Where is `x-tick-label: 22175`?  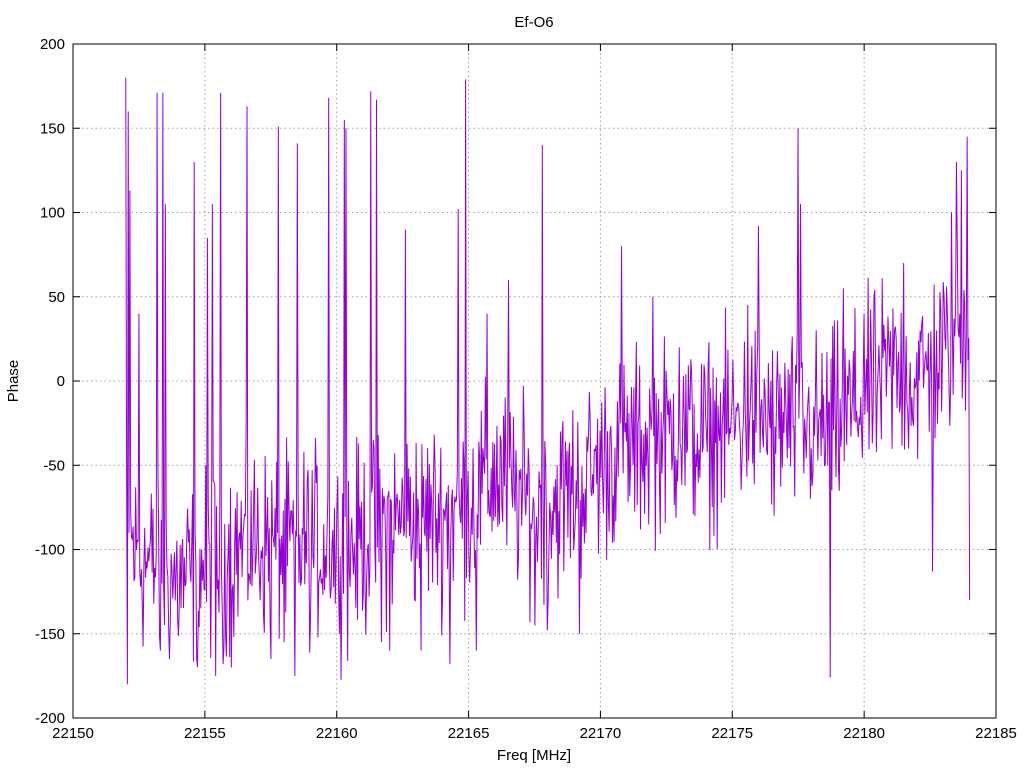 x-tick-label: 22175 is located at coordinates (732, 733).